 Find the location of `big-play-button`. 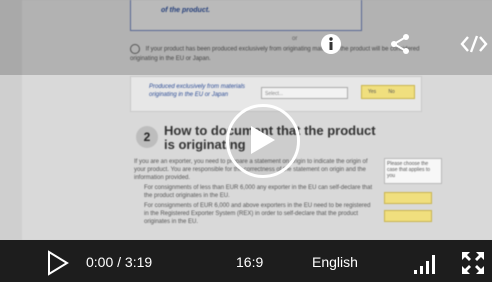

big-play-button is located at coordinates (263, 141).